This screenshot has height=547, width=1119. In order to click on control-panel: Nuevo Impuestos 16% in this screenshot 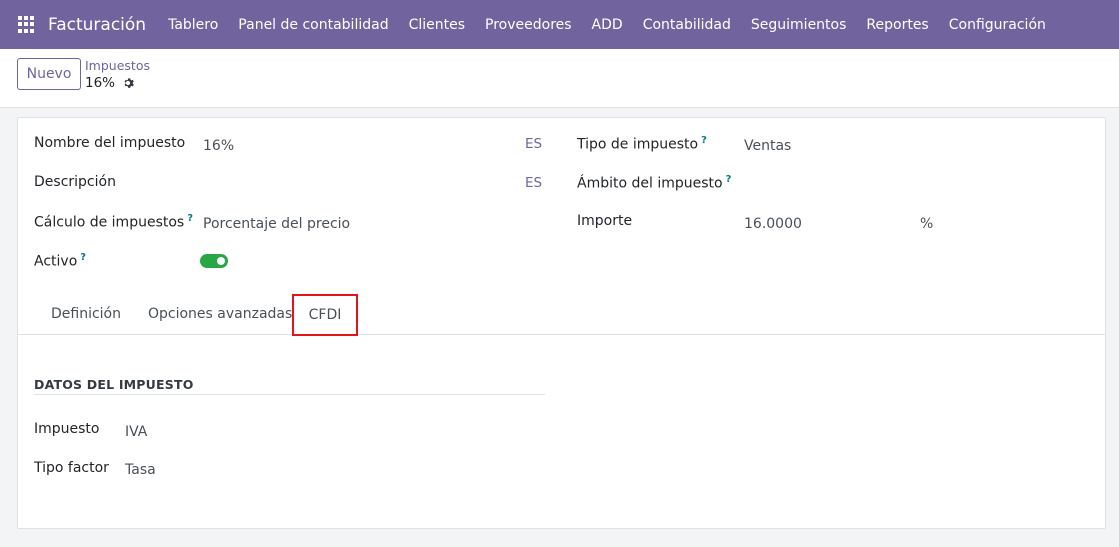, I will do `click(559, 78)`.